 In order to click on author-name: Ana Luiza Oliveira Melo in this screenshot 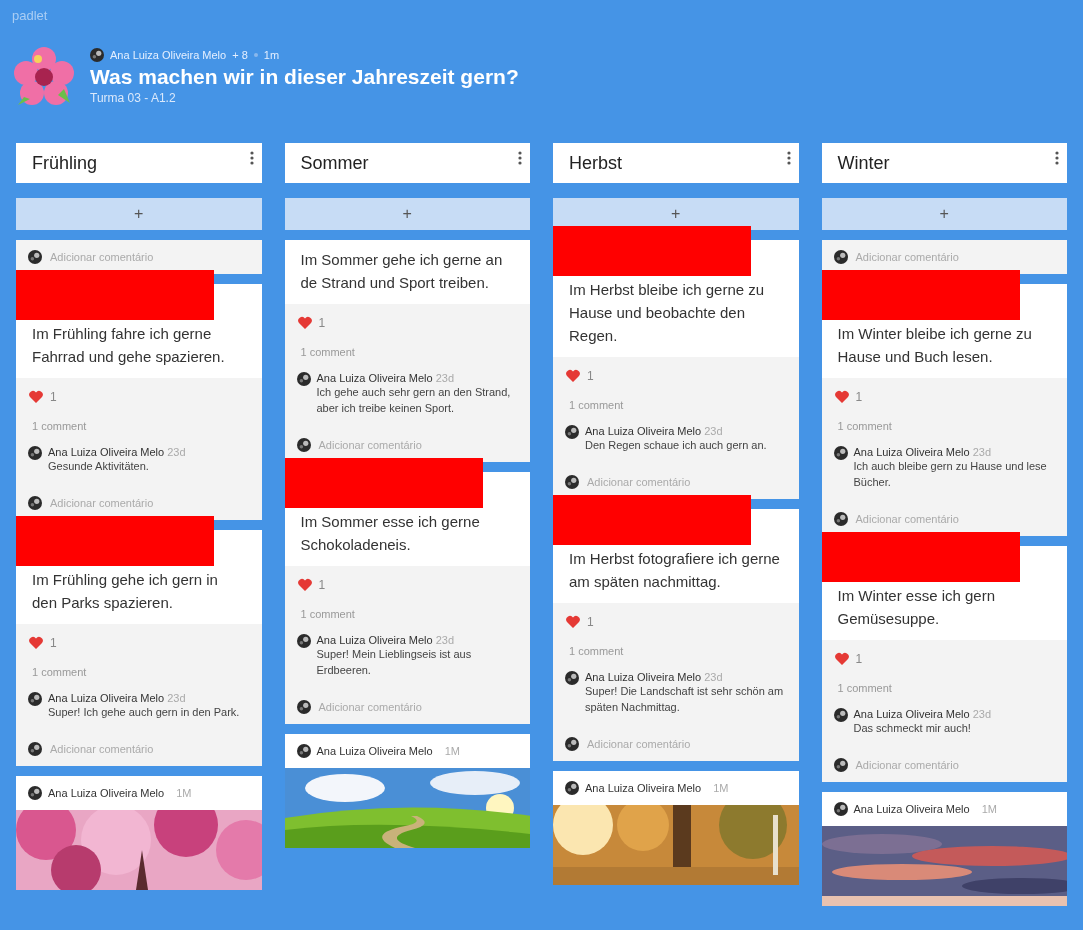, I will do `click(168, 54)`.